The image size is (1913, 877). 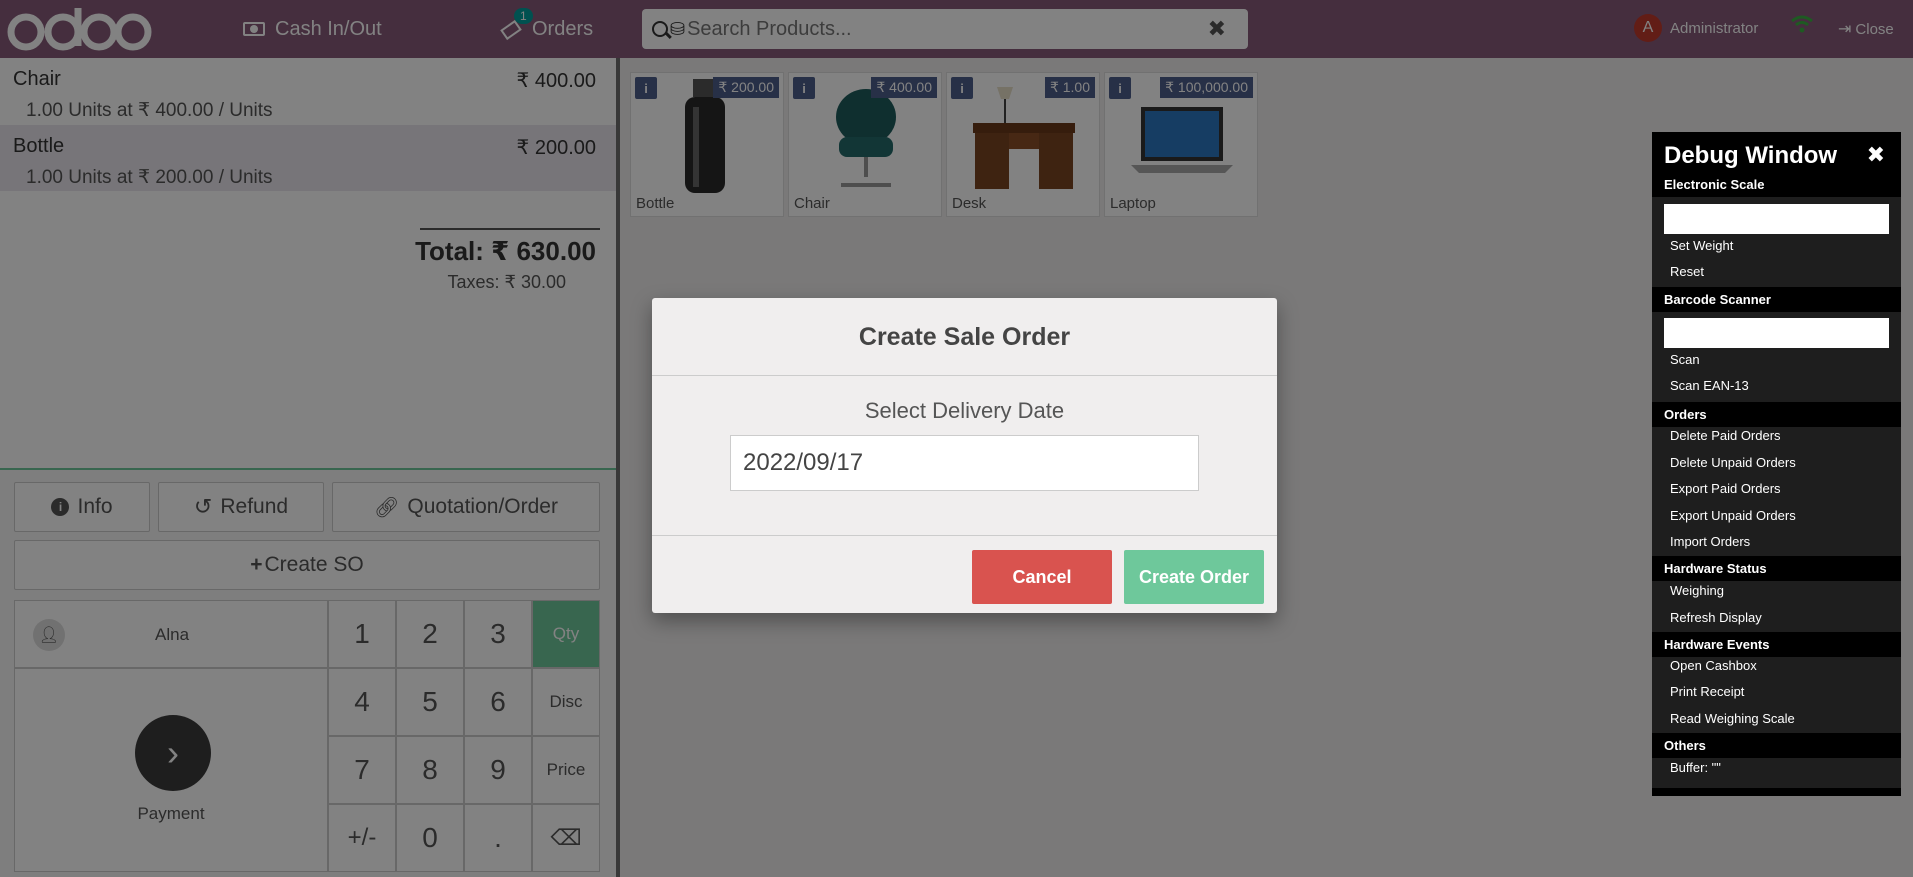 I want to click on create-order-button: Create Order, so click(x=1194, y=577).